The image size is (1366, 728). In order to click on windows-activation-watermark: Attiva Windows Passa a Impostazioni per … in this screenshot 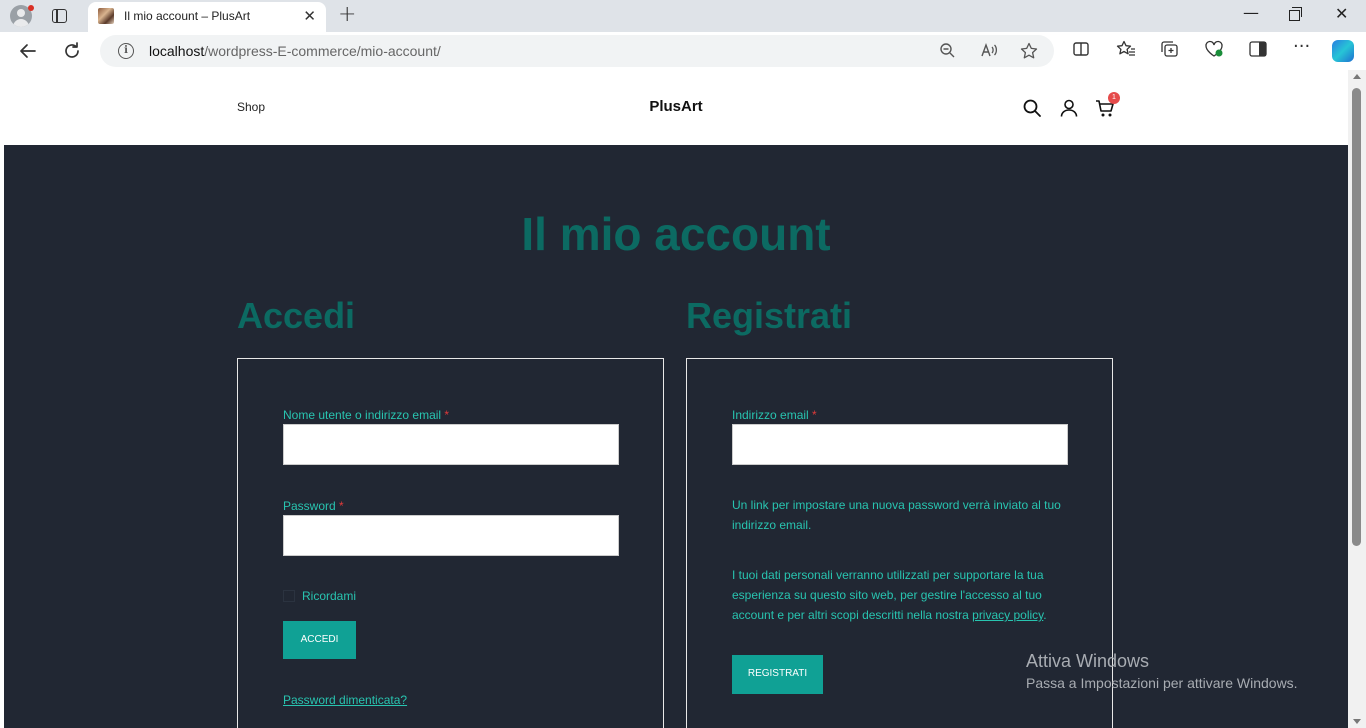, I will do `click(1162, 671)`.